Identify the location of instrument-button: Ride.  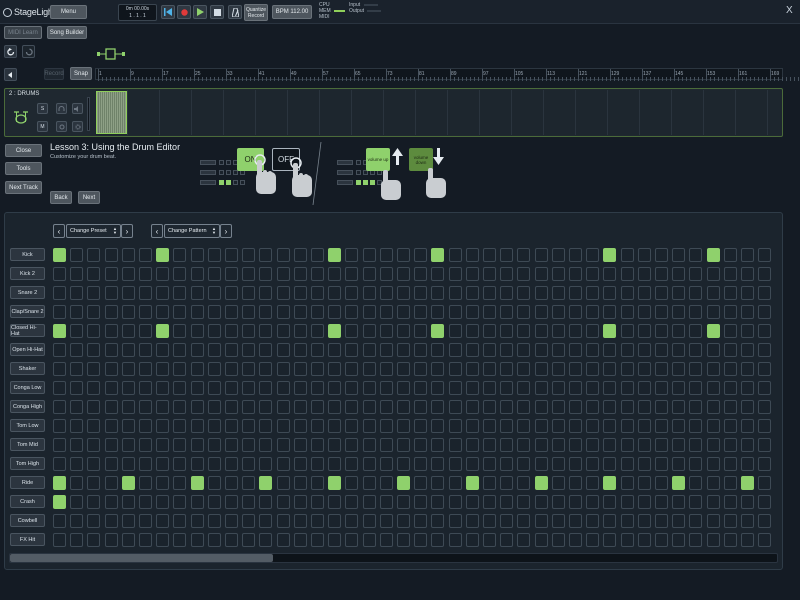
(27, 482).